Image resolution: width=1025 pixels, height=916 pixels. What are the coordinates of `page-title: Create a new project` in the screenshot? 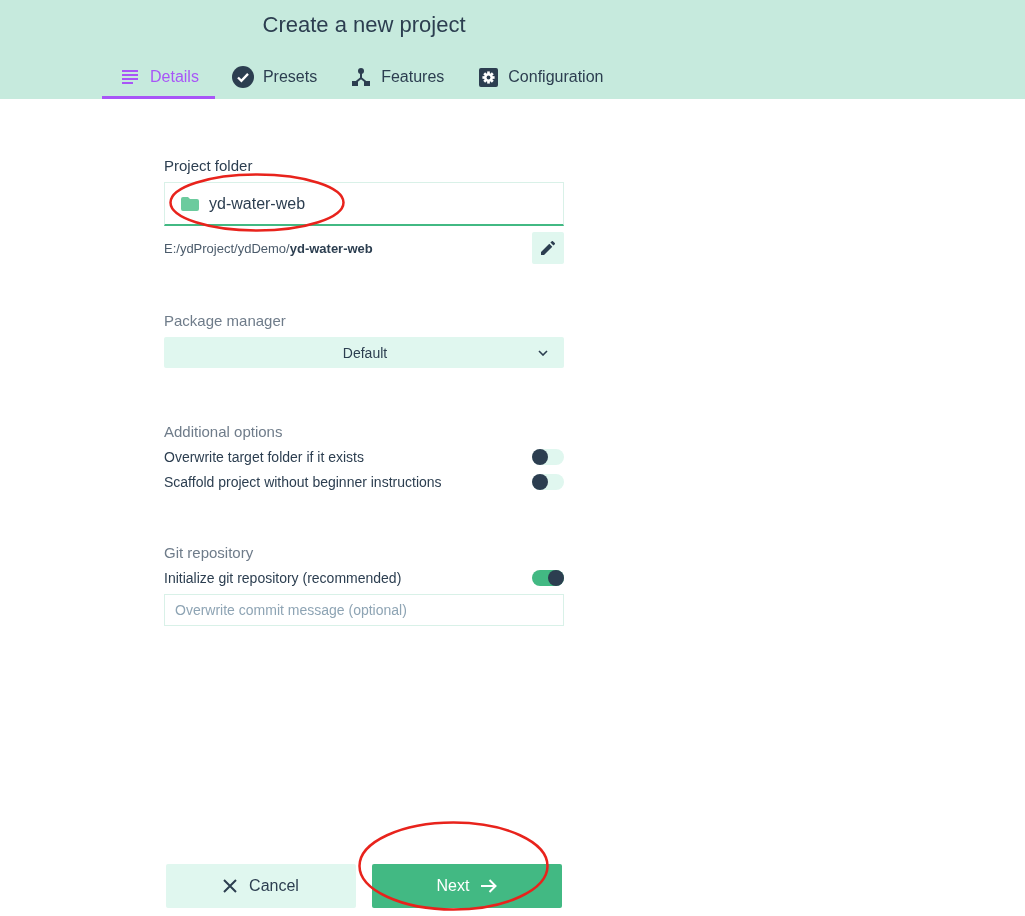 It's located at (364, 25).